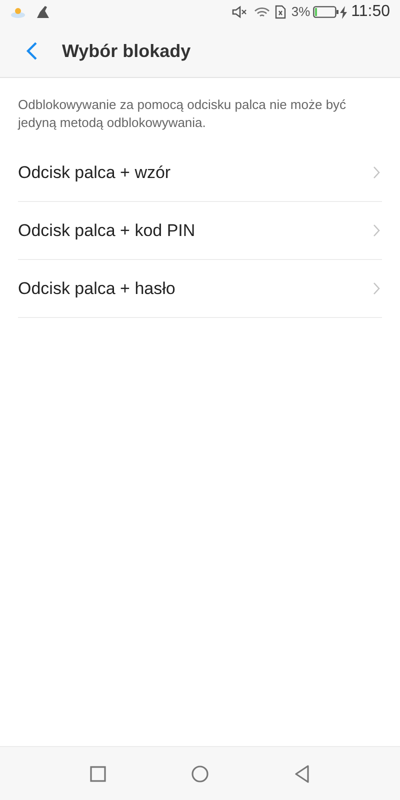 Image resolution: width=400 pixels, height=800 pixels. What do you see at coordinates (32, 51) in the screenshot?
I see `back-button` at bounding box center [32, 51].